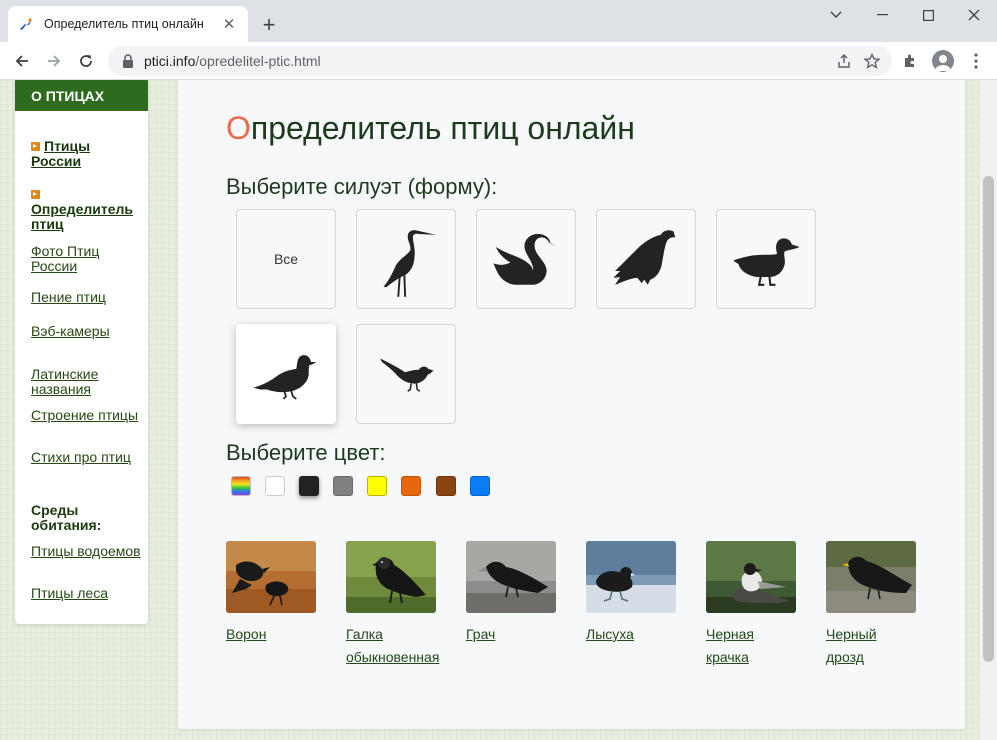 The width and height of the screenshot is (997, 740). Describe the element at coordinates (306, 452) in the screenshot. I see `color-heading: Выберите цвет:` at that location.